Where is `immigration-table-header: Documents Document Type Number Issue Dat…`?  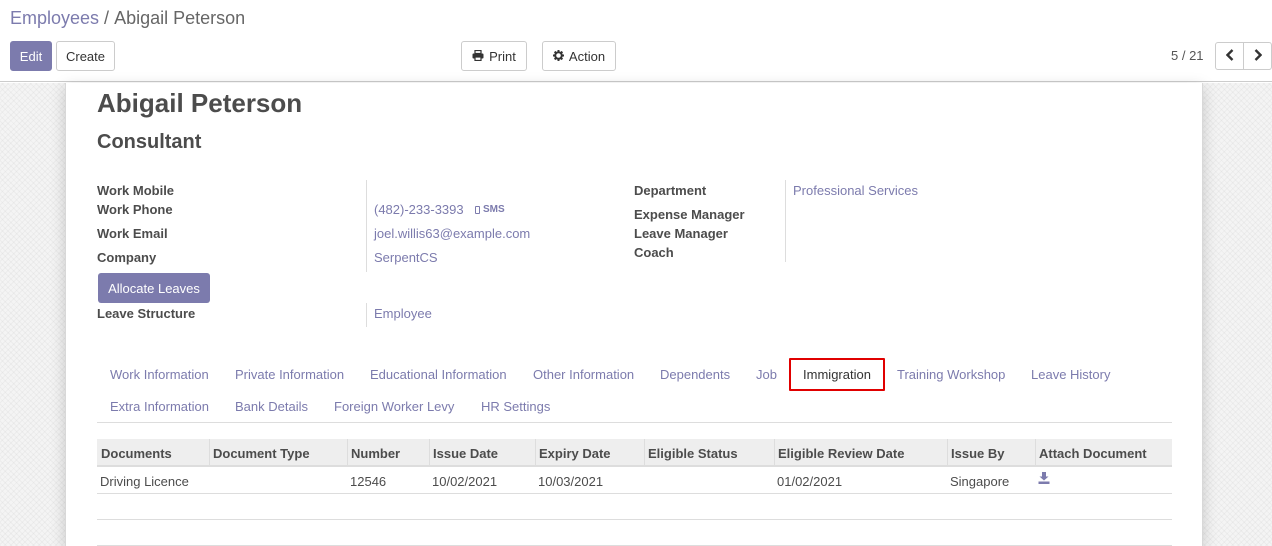 immigration-table-header: Documents Document Type Number Issue Dat… is located at coordinates (634, 453).